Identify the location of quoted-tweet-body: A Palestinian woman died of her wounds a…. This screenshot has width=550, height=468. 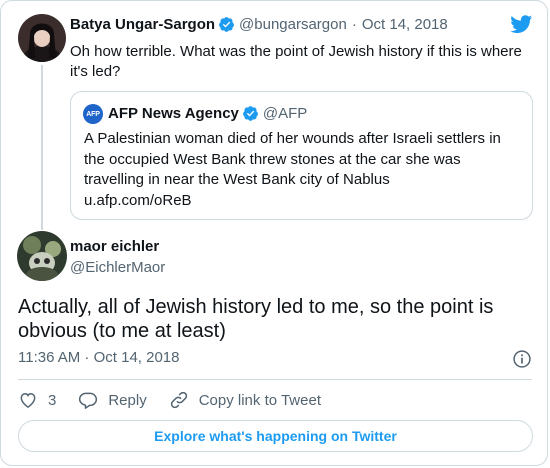
(304, 170).